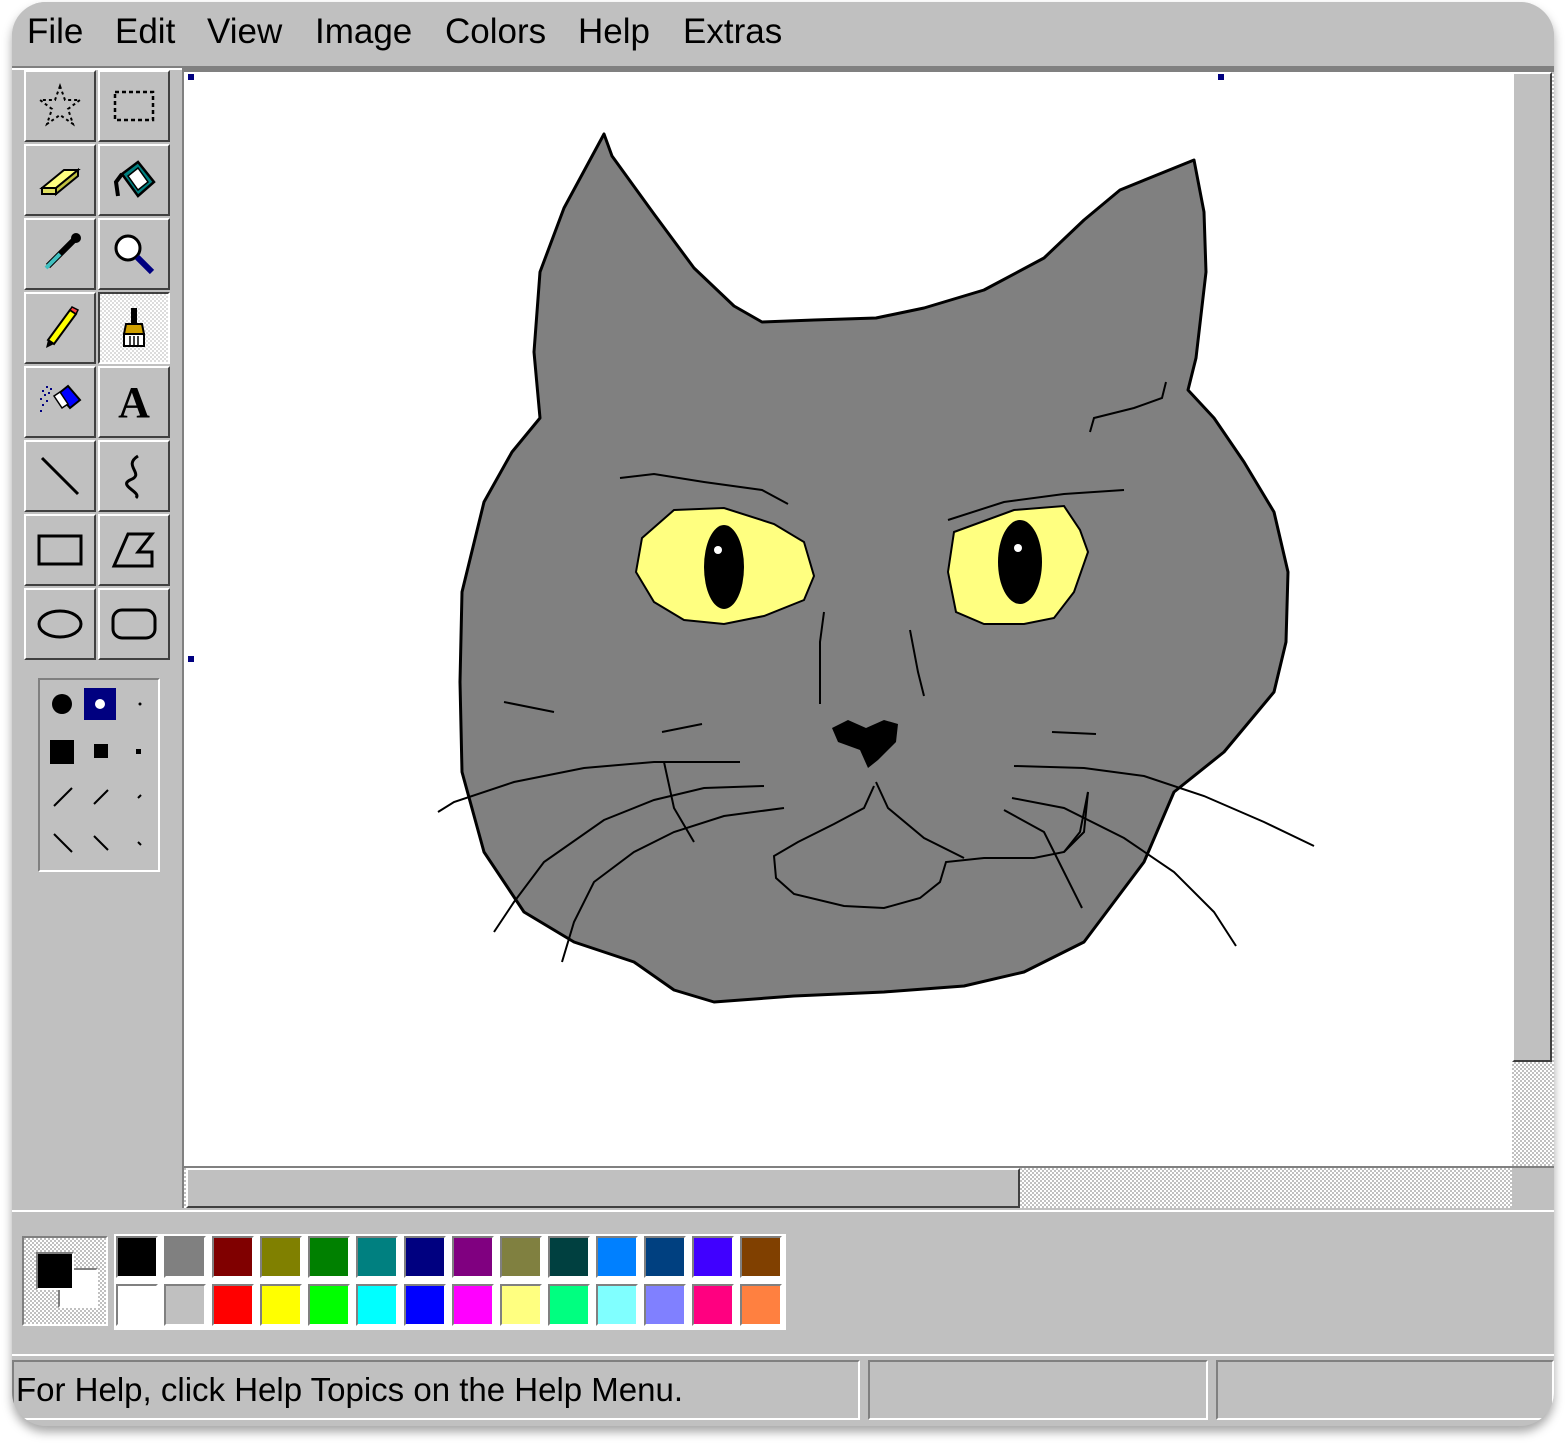 Image resolution: width=1566 pixels, height=1452 pixels. I want to click on menu-help: Help, so click(614, 32).